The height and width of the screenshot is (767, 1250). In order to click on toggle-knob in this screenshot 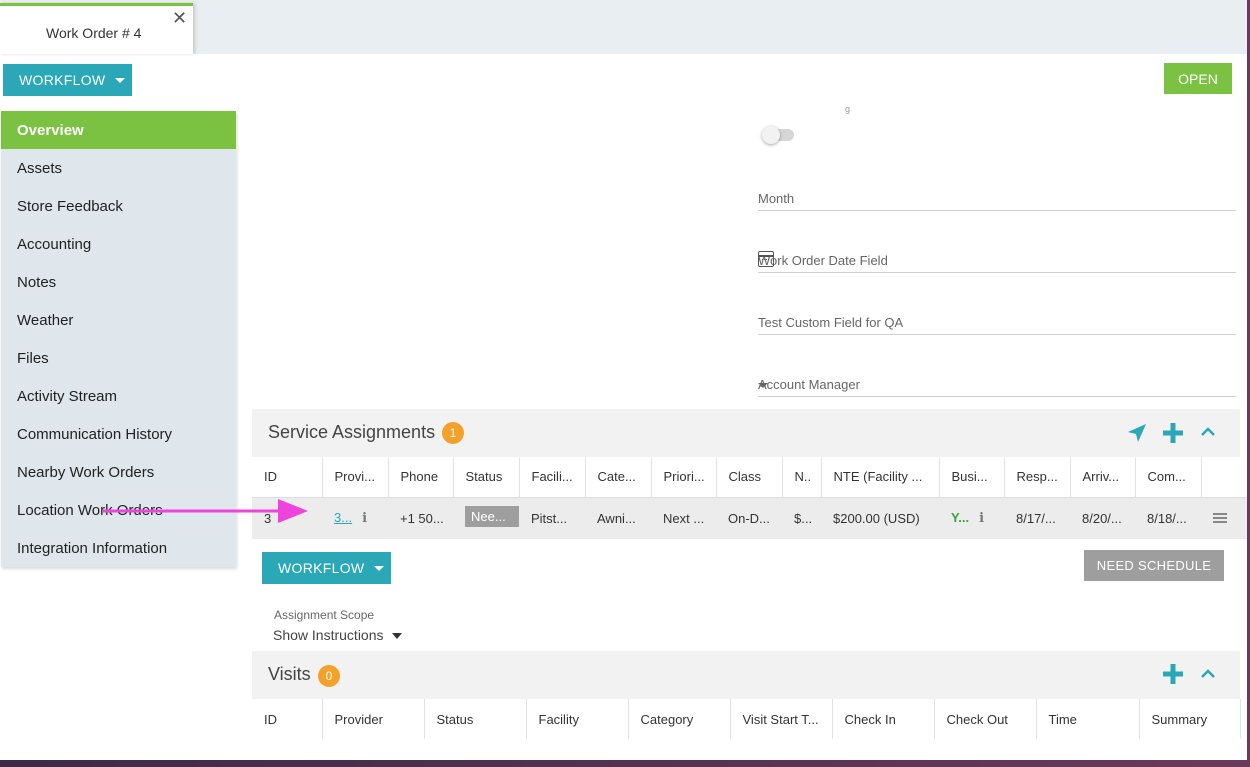, I will do `click(771, 135)`.